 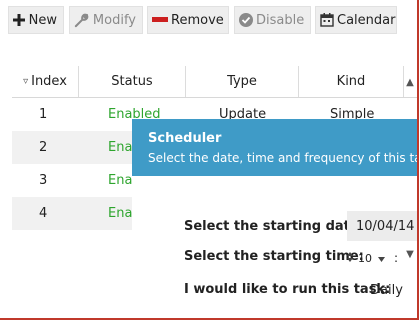 I want to click on column-header-kind: Kind, so click(x=351, y=81).